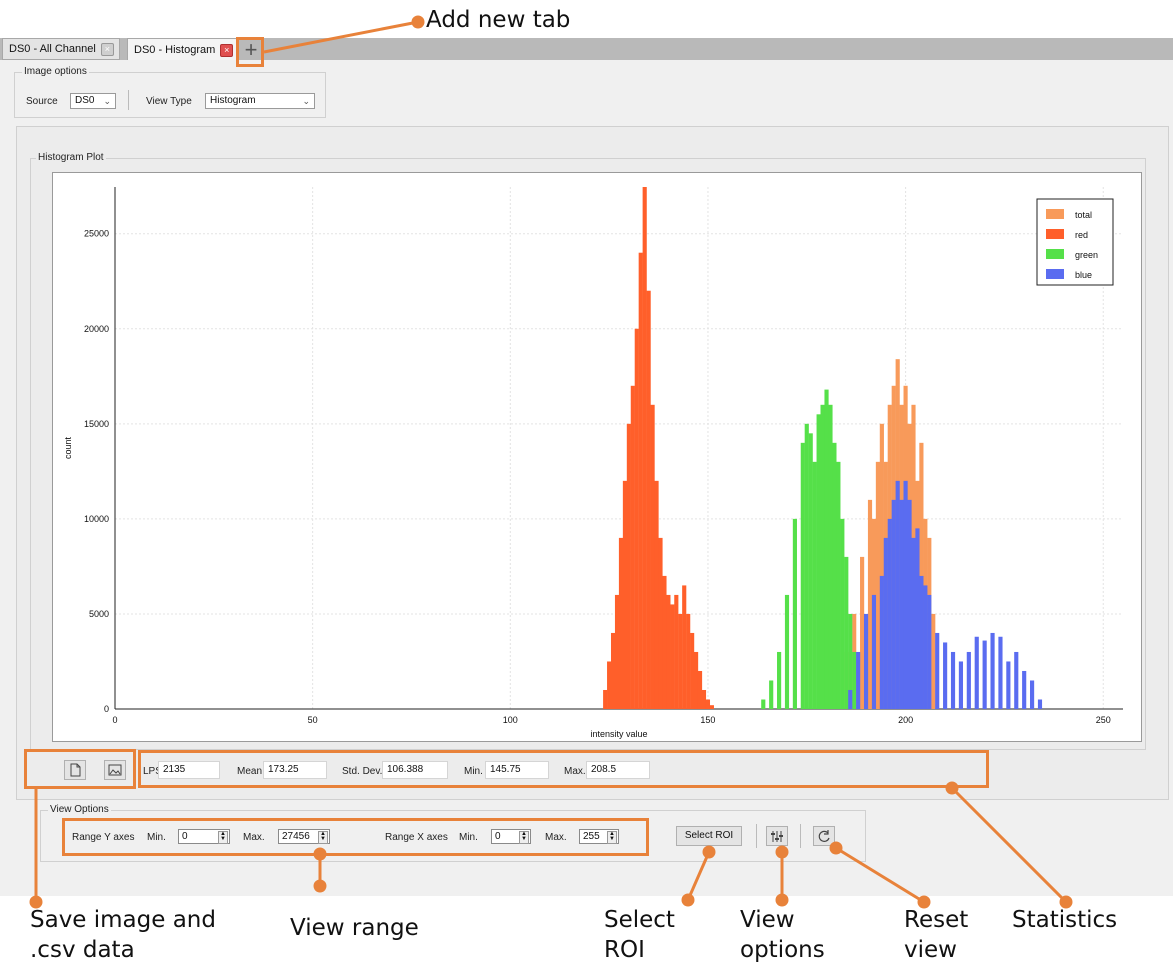 The width and height of the screenshot is (1173, 976). Describe the element at coordinates (114, 720) in the screenshot. I see `x-tick-label: 0` at that location.